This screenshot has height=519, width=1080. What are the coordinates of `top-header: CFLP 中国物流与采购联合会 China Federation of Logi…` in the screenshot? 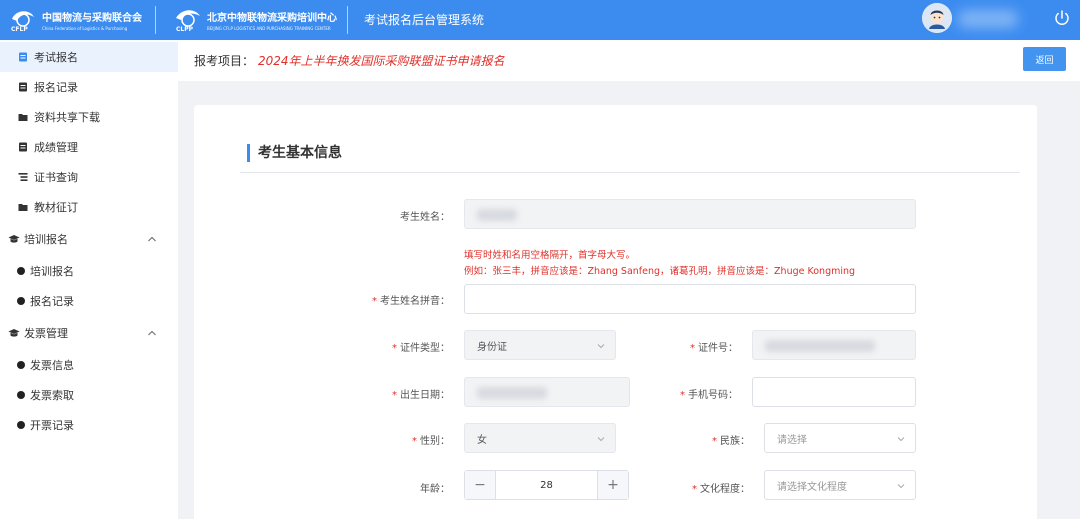 It's located at (540, 20).